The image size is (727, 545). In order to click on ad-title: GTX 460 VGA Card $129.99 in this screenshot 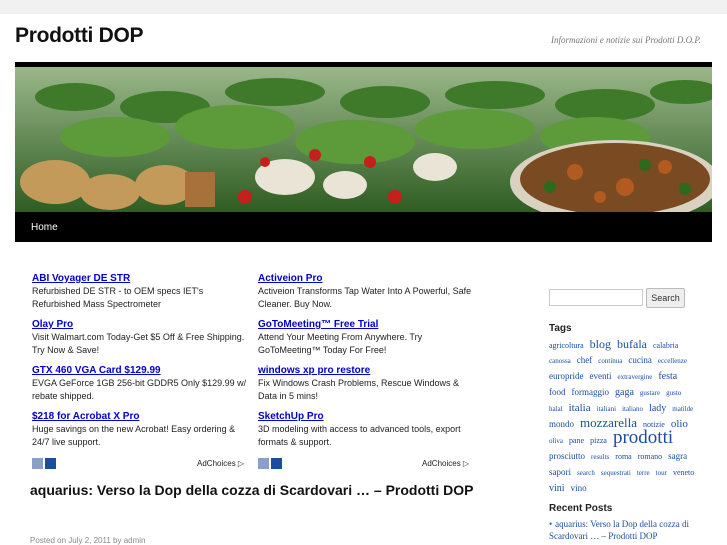, I will do `click(142, 370)`.